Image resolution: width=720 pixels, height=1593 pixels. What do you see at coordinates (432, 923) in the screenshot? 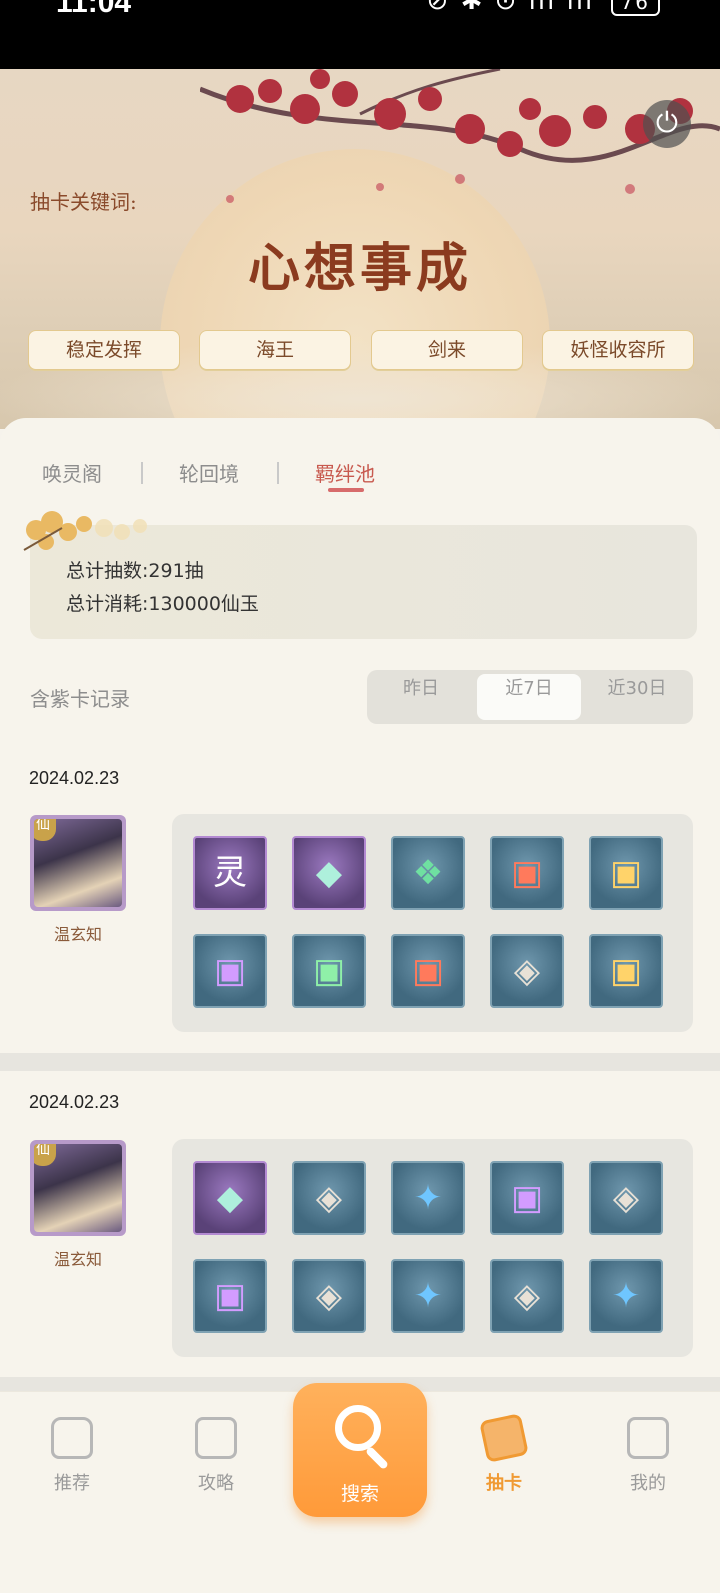
I see `draw-items-grid: 灵 ◆ ❖ ▣ ▣ ▣ ▣ ▣ ◈ ▣` at bounding box center [432, 923].